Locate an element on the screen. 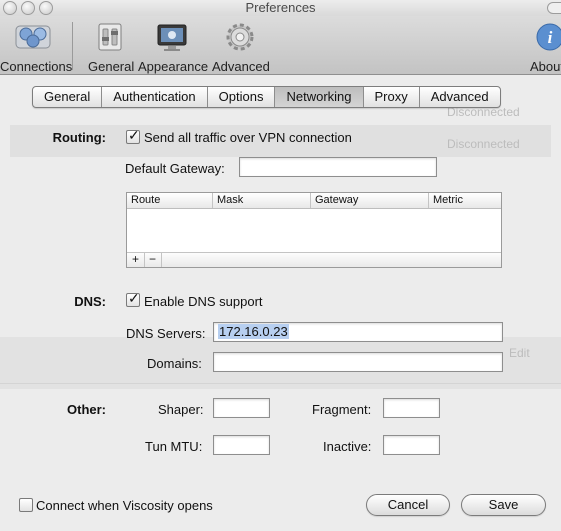 This screenshot has height=531, width=561. enable-dns-checkbox: ✓ is located at coordinates (133, 298).